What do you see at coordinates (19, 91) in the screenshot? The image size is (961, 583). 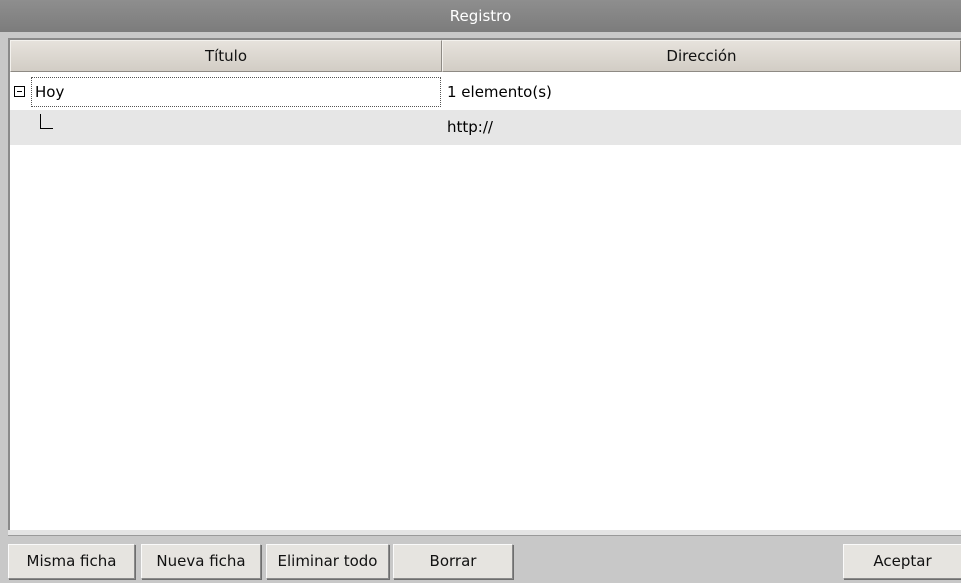 I see `collapse-icon` at bounding box center [19, 91].